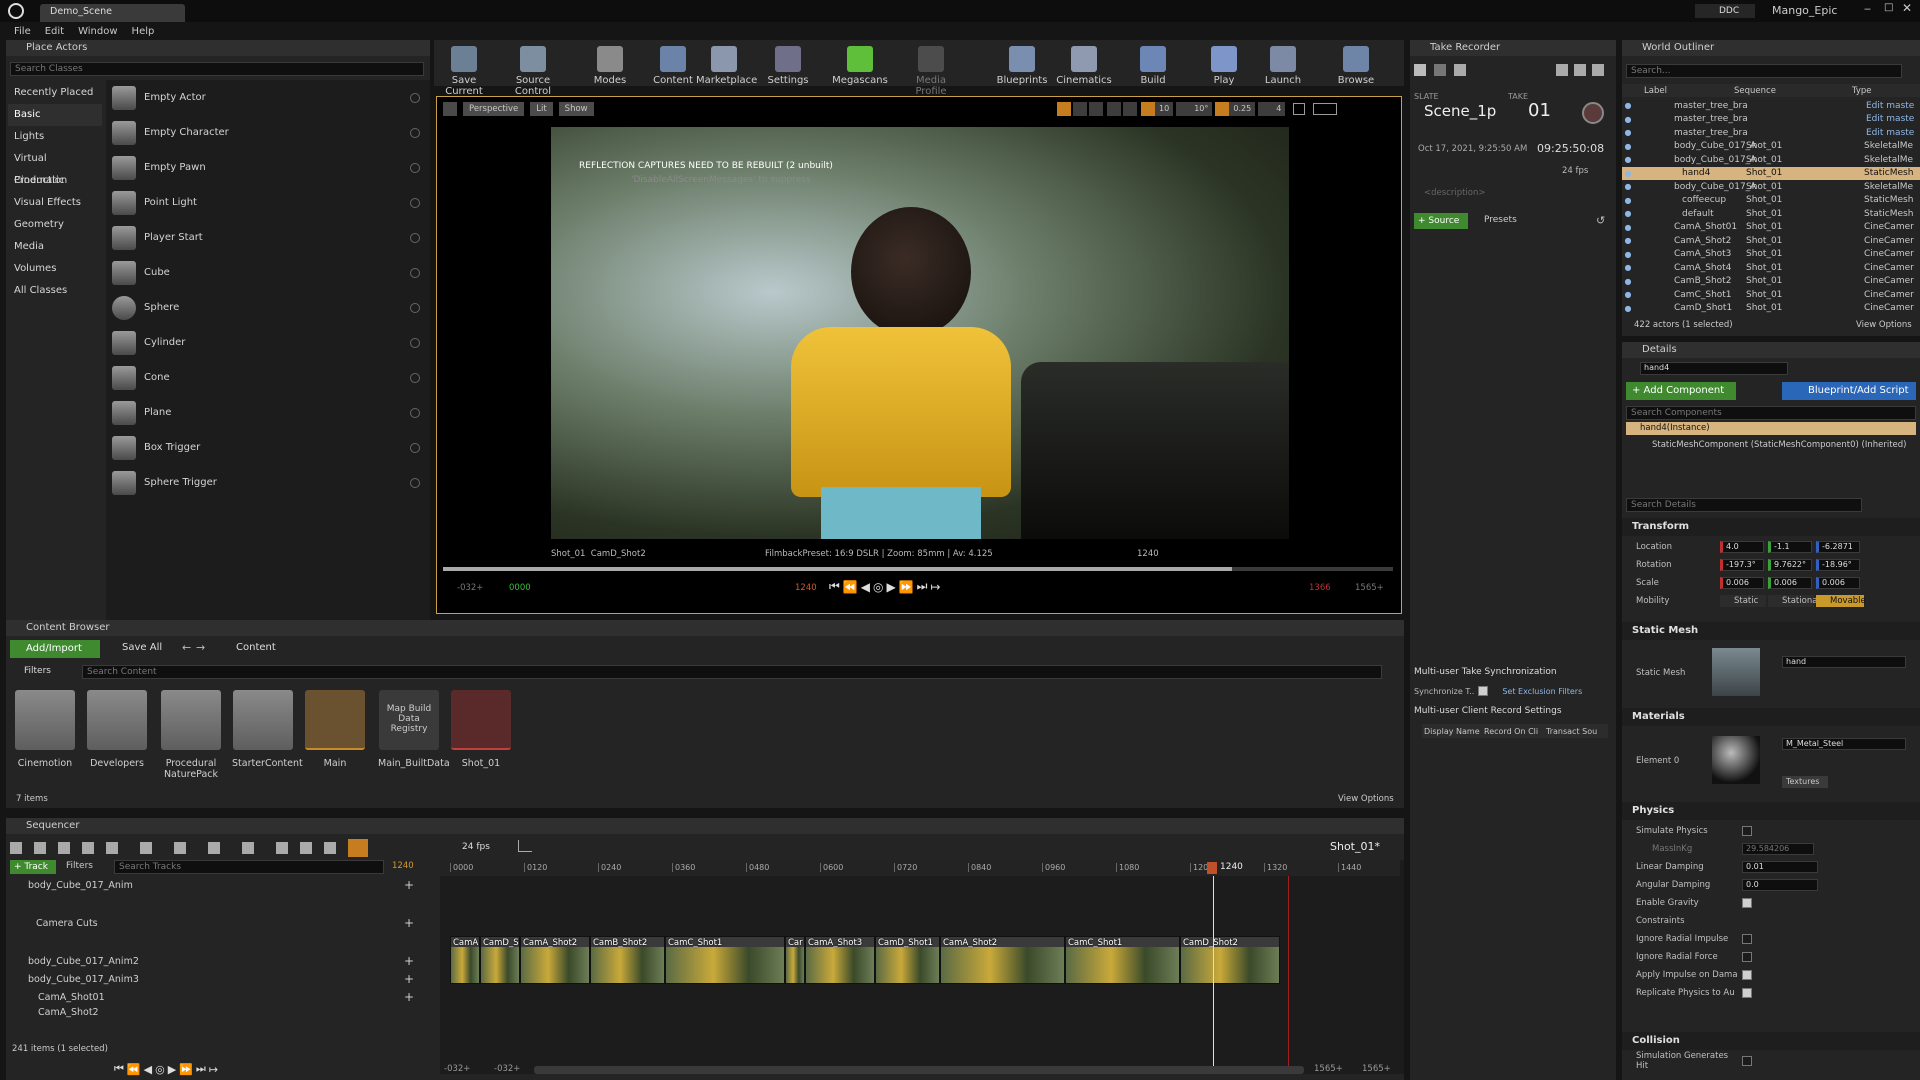 This screenshot has height=1080, width=1920. What do you see at coordinates (1678, 91) in the screenshot?
I see `col-label: Label` at bounding box center [1678, 91].